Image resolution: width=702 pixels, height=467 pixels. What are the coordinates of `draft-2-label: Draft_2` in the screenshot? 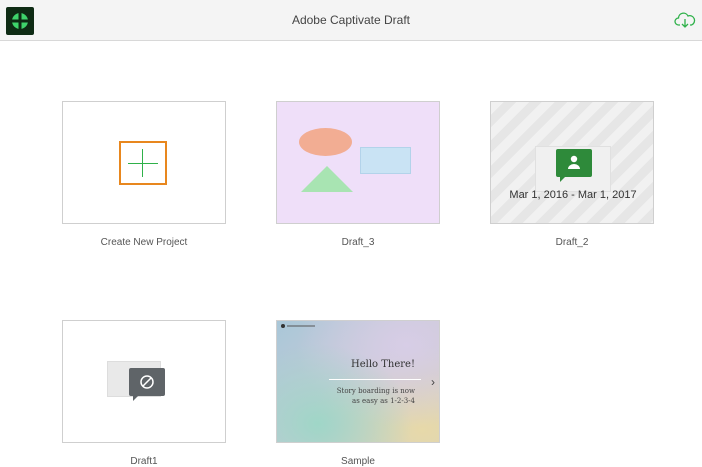 It's located at (572, 242).